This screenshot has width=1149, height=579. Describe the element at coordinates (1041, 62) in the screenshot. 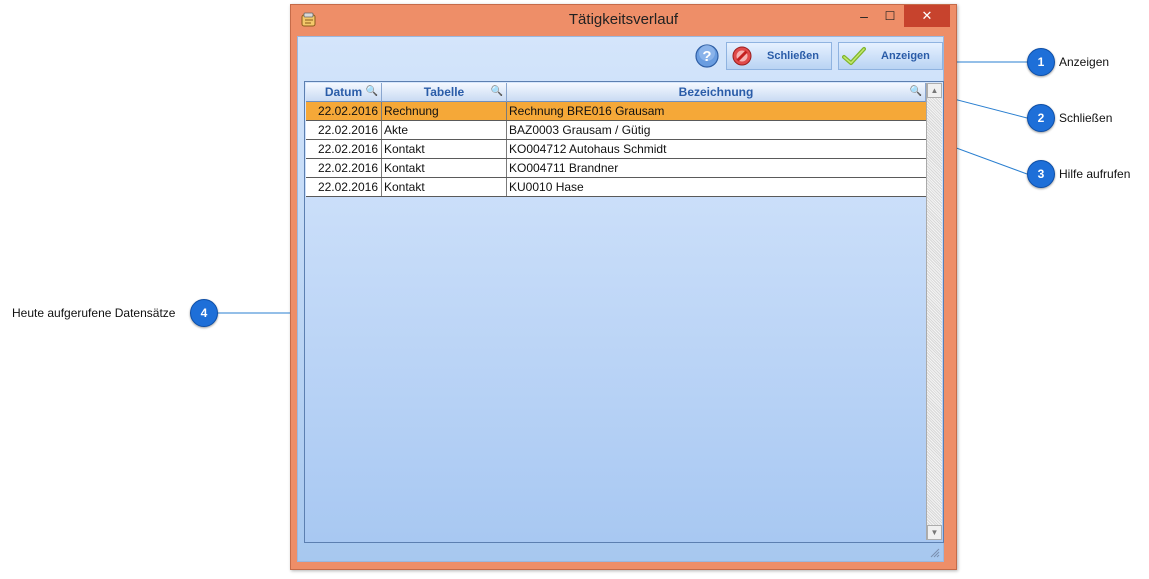

I see `callout-badge-1: 1` at that location.